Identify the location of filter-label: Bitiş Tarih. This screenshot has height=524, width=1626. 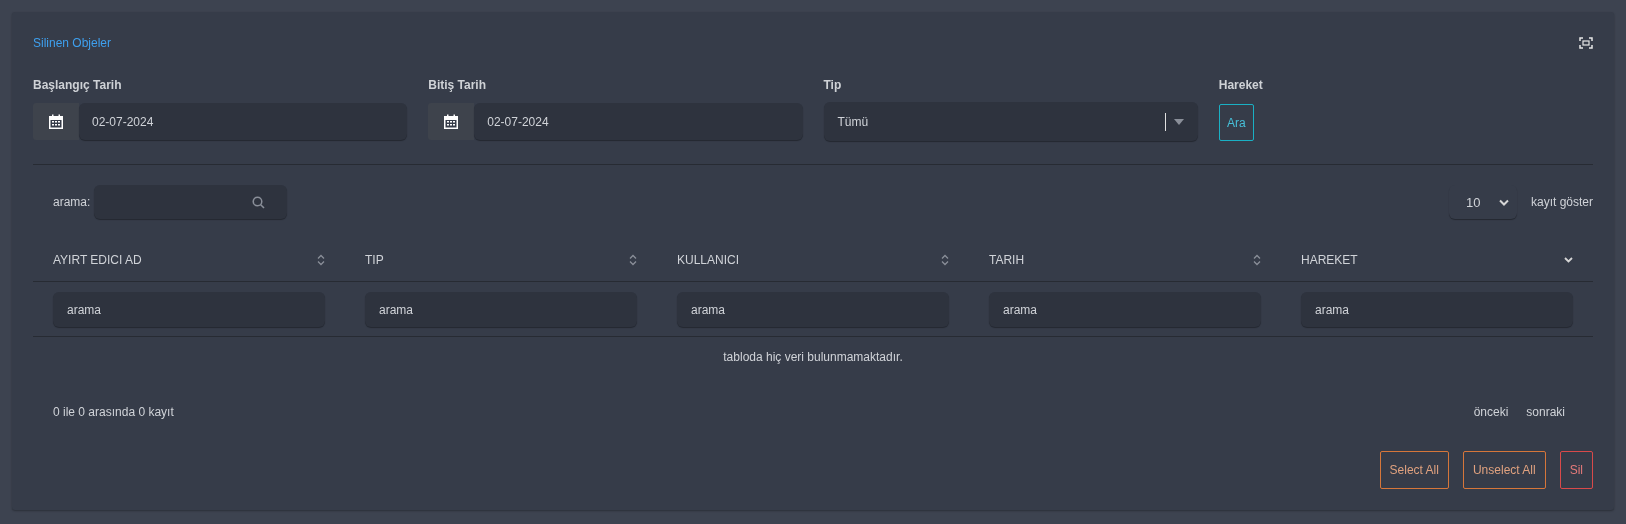
(457, 85).